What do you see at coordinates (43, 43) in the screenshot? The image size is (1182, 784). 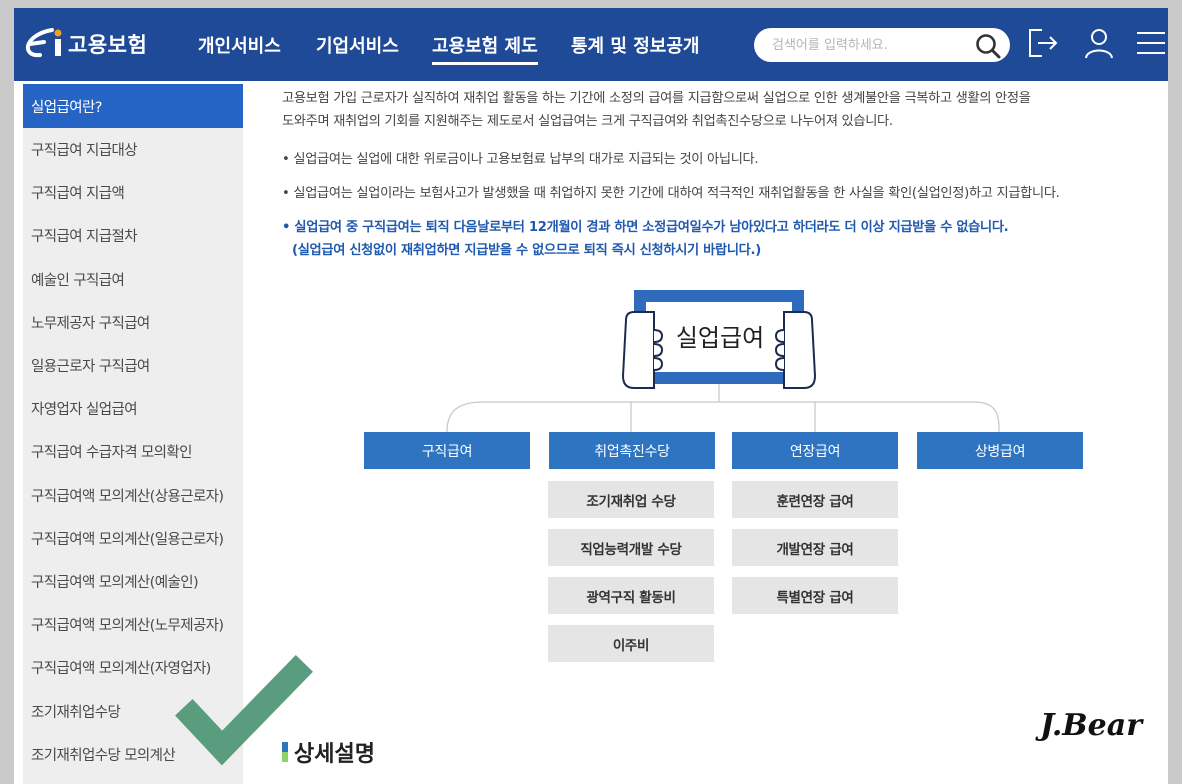 I see `ei-logo-icon` at bounding box center [43, 43].